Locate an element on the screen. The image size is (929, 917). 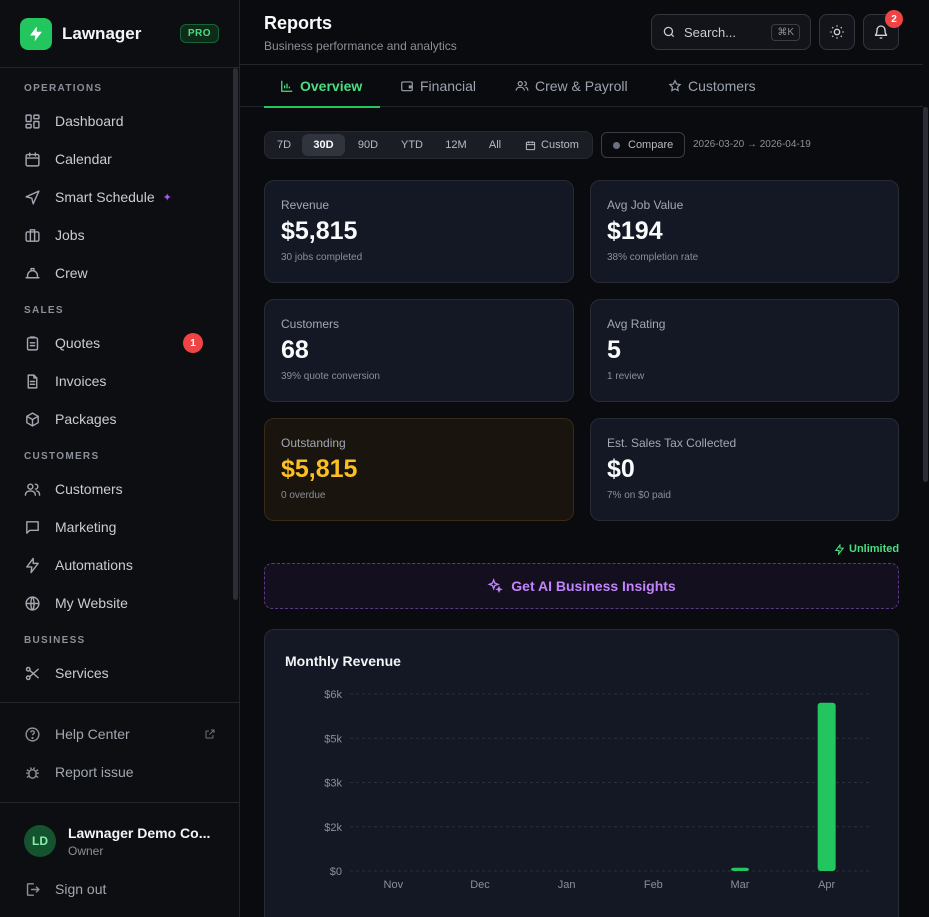
tab-crew-payroll: Crew & Payroll is located at coordinates (571, 86).